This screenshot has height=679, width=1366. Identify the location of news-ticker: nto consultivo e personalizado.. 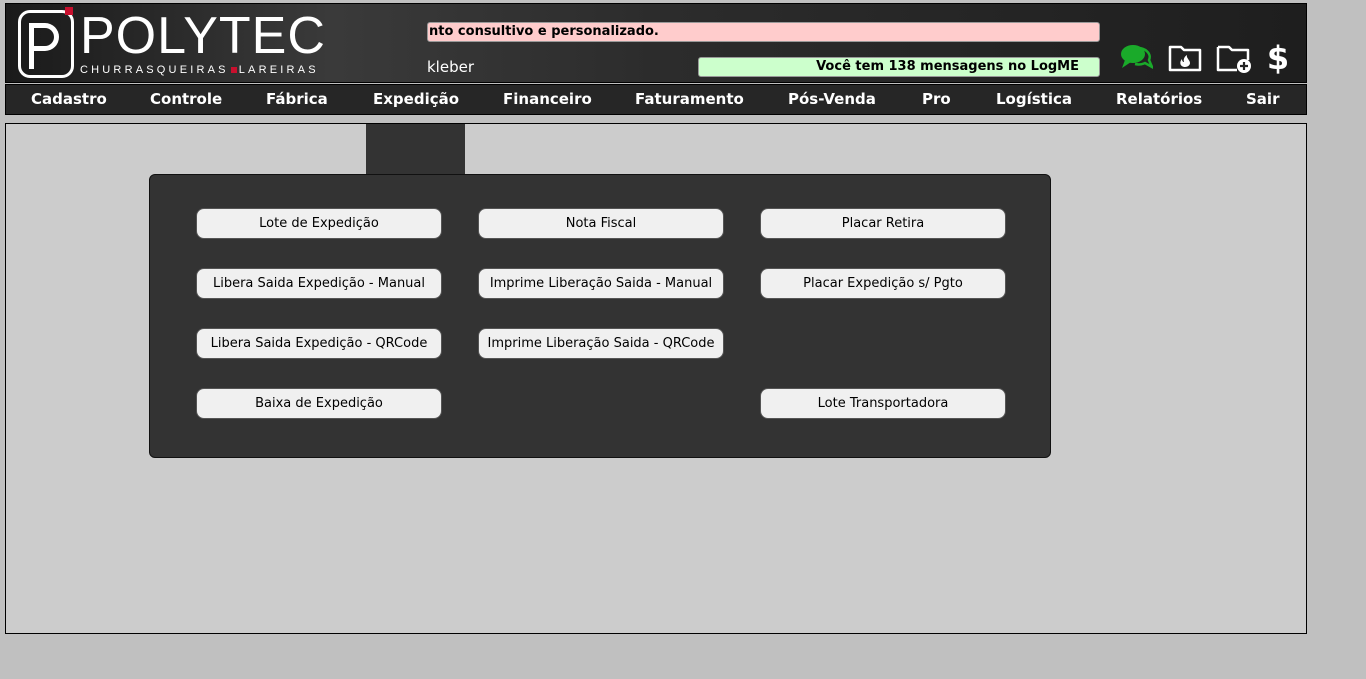
(763, 32).